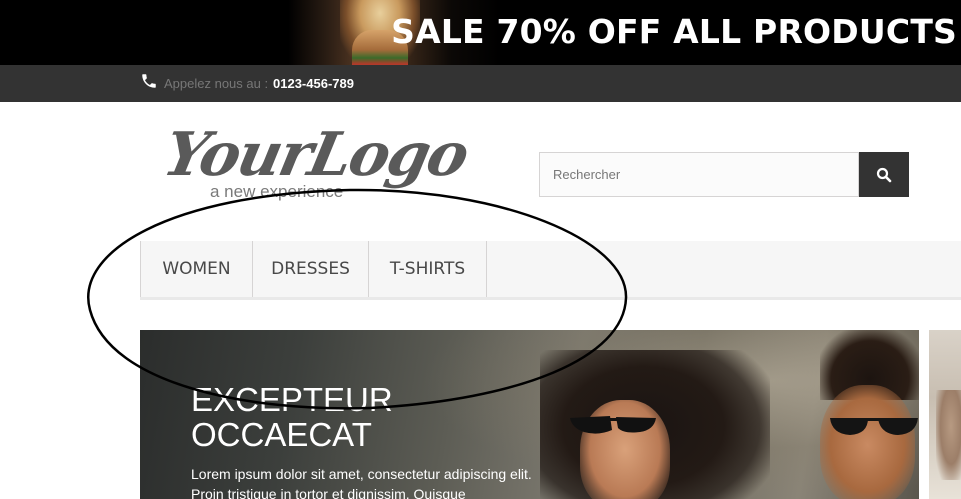  What do you see at coordinates (149, 81) in the screenshot?
I see `phone-icon` at bounding box center [149, 81].